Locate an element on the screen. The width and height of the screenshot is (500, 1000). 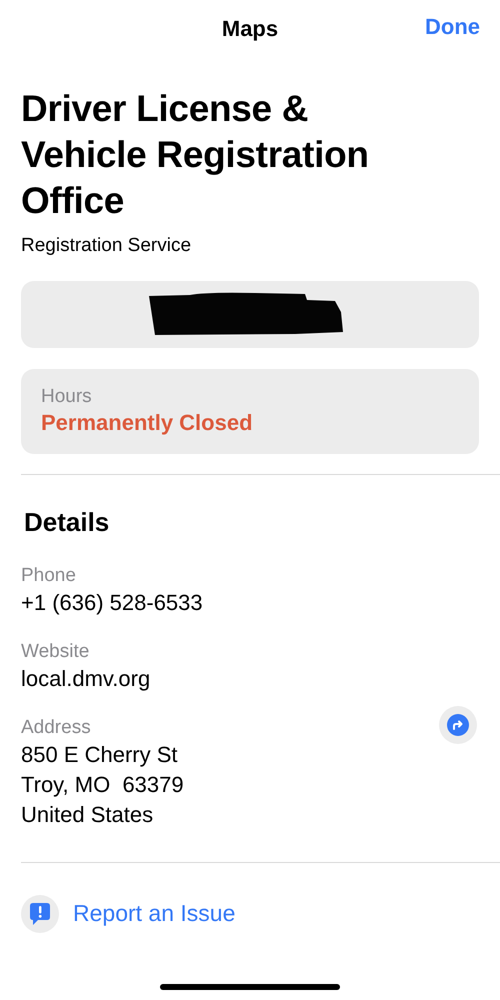
field-value: 850 E Cherry St is located at coordinates (100, 754).